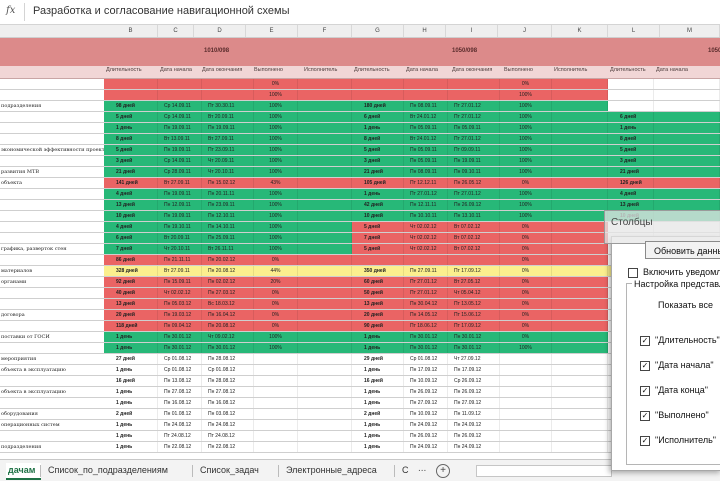 The height and width of the screenshot is (481, 720). I want to click on table-cell: 16 дней, so click(378, 381).